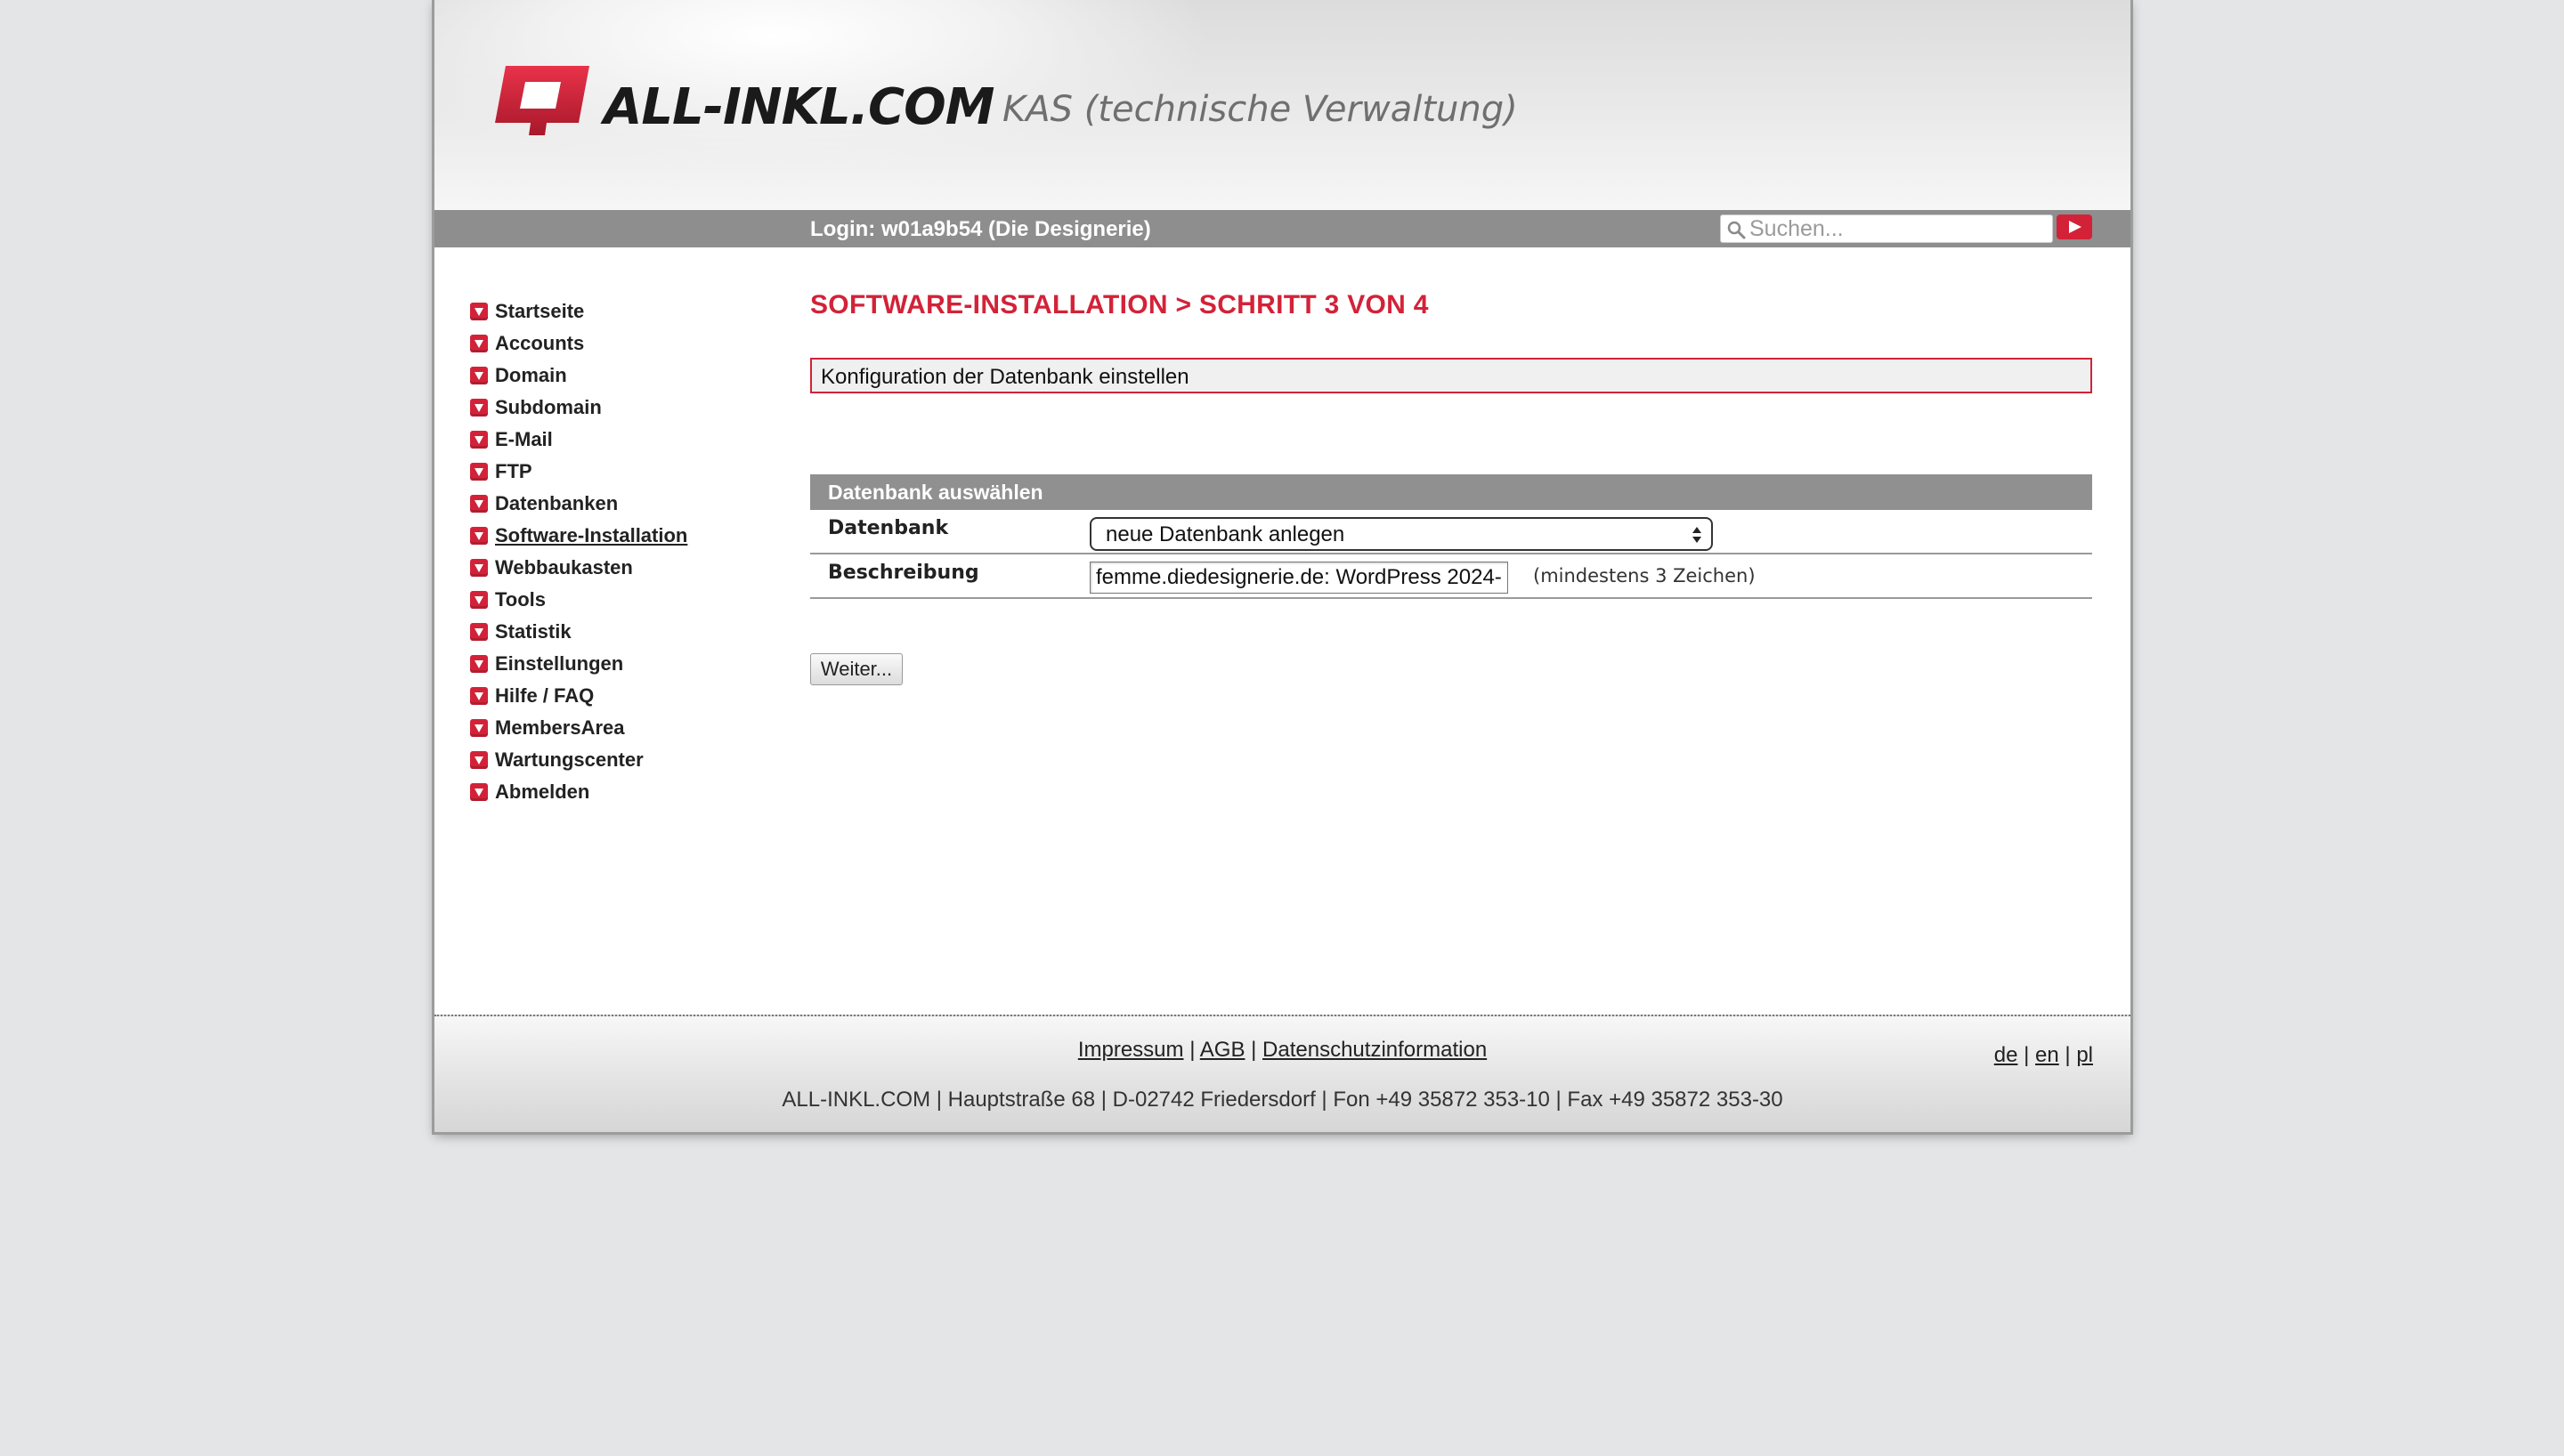 The width and height of the screenshot is (2564, 1456). I want to click on sidebar-item-abmelden: Abmelden, so click(578, 792).